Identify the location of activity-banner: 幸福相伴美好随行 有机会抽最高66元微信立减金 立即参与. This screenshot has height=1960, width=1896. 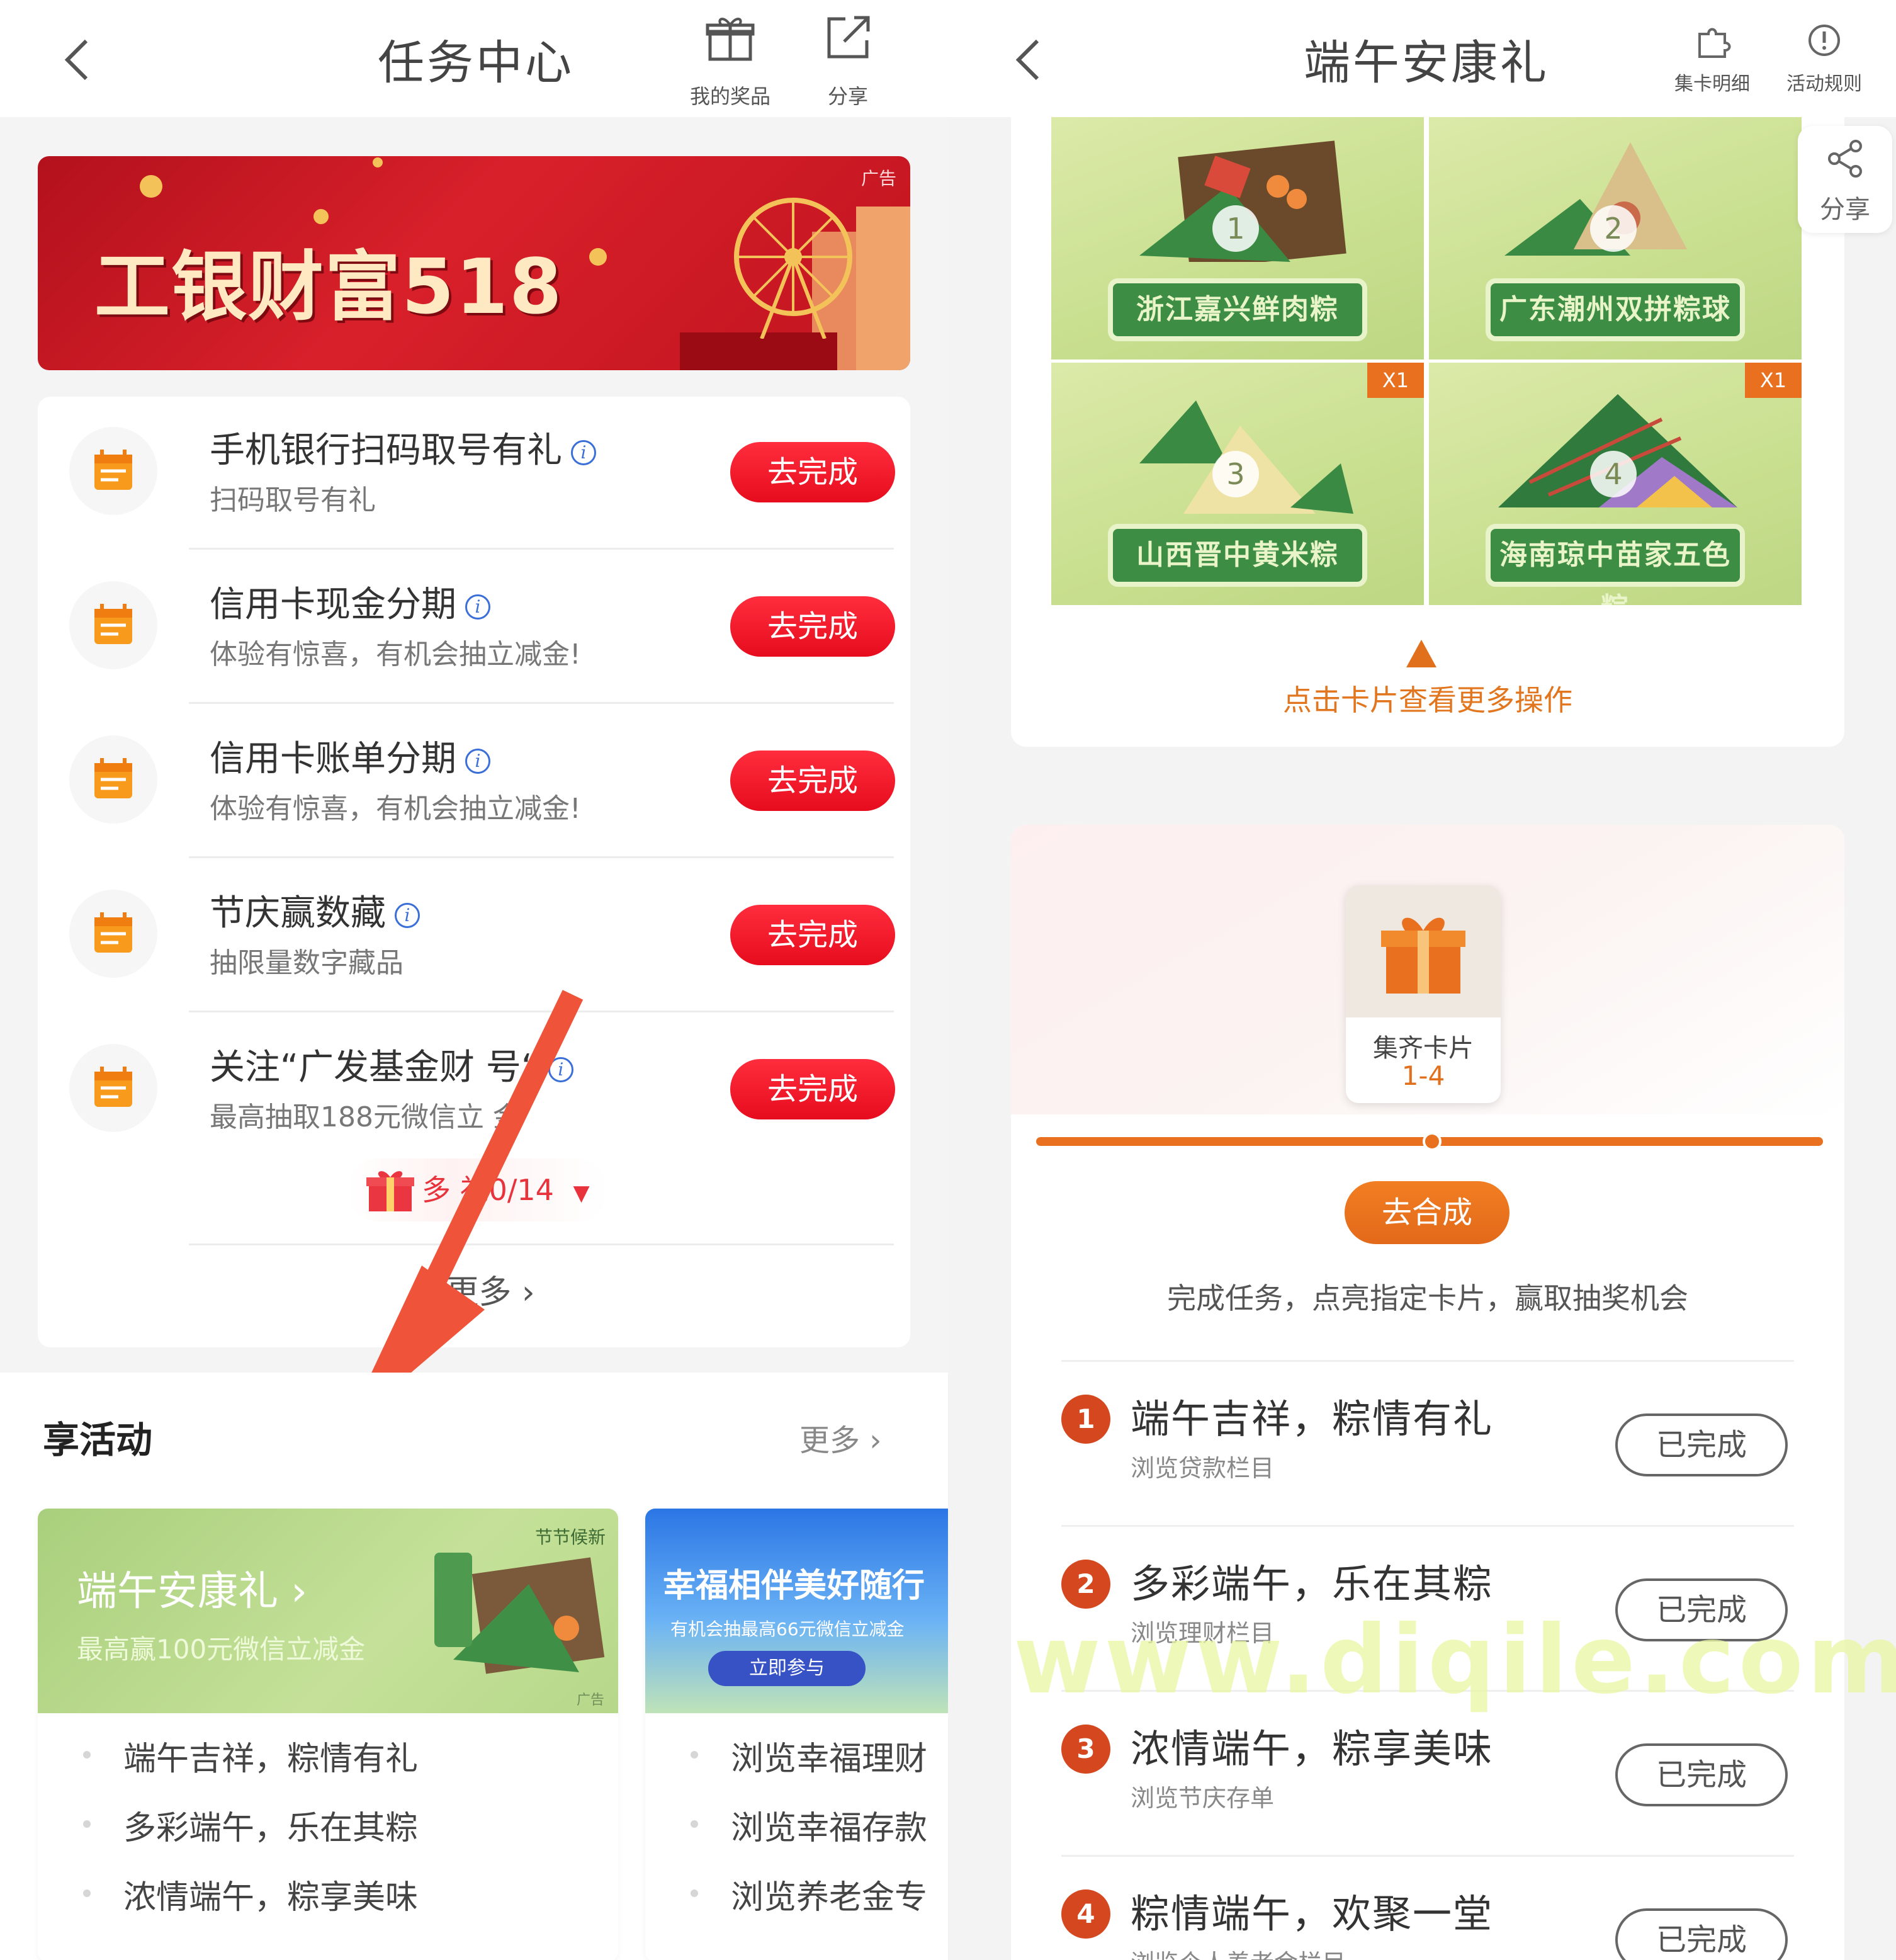
(796, 1611).